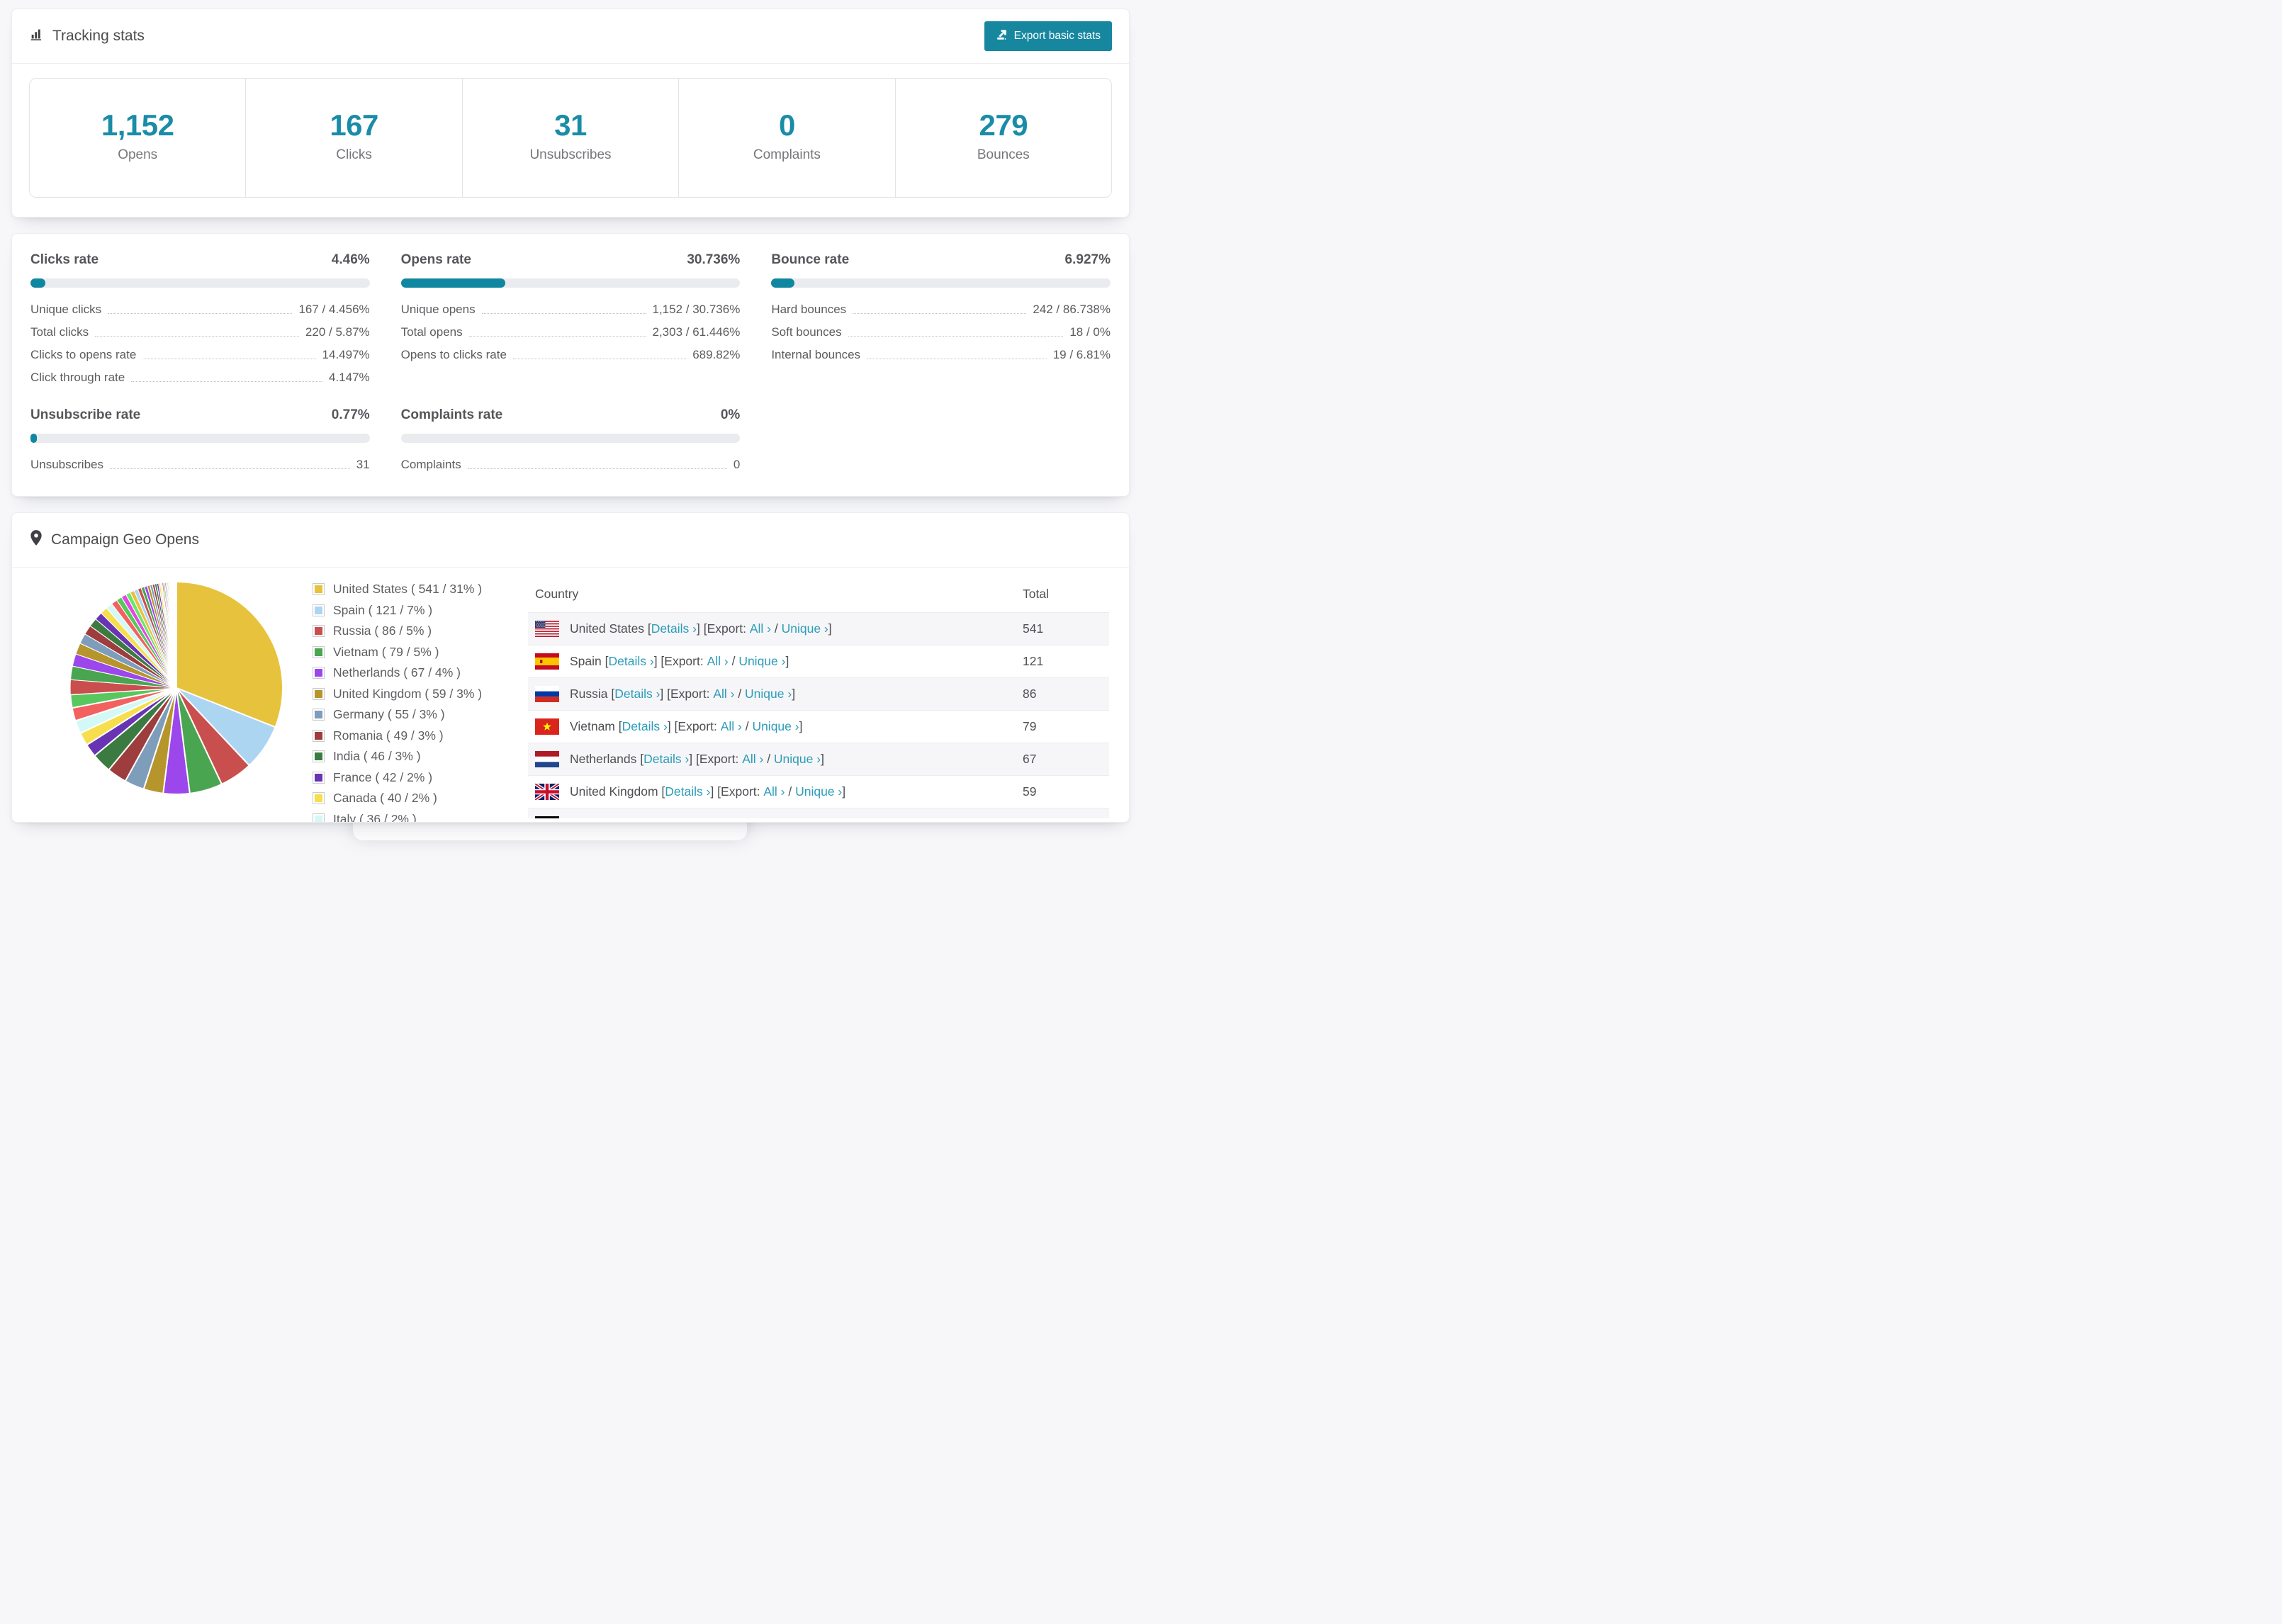 The width and height of the screenshot is (2282, 1624). I want to click on summary-stat-bounces: 279 Bounces, so click(1004, 138).